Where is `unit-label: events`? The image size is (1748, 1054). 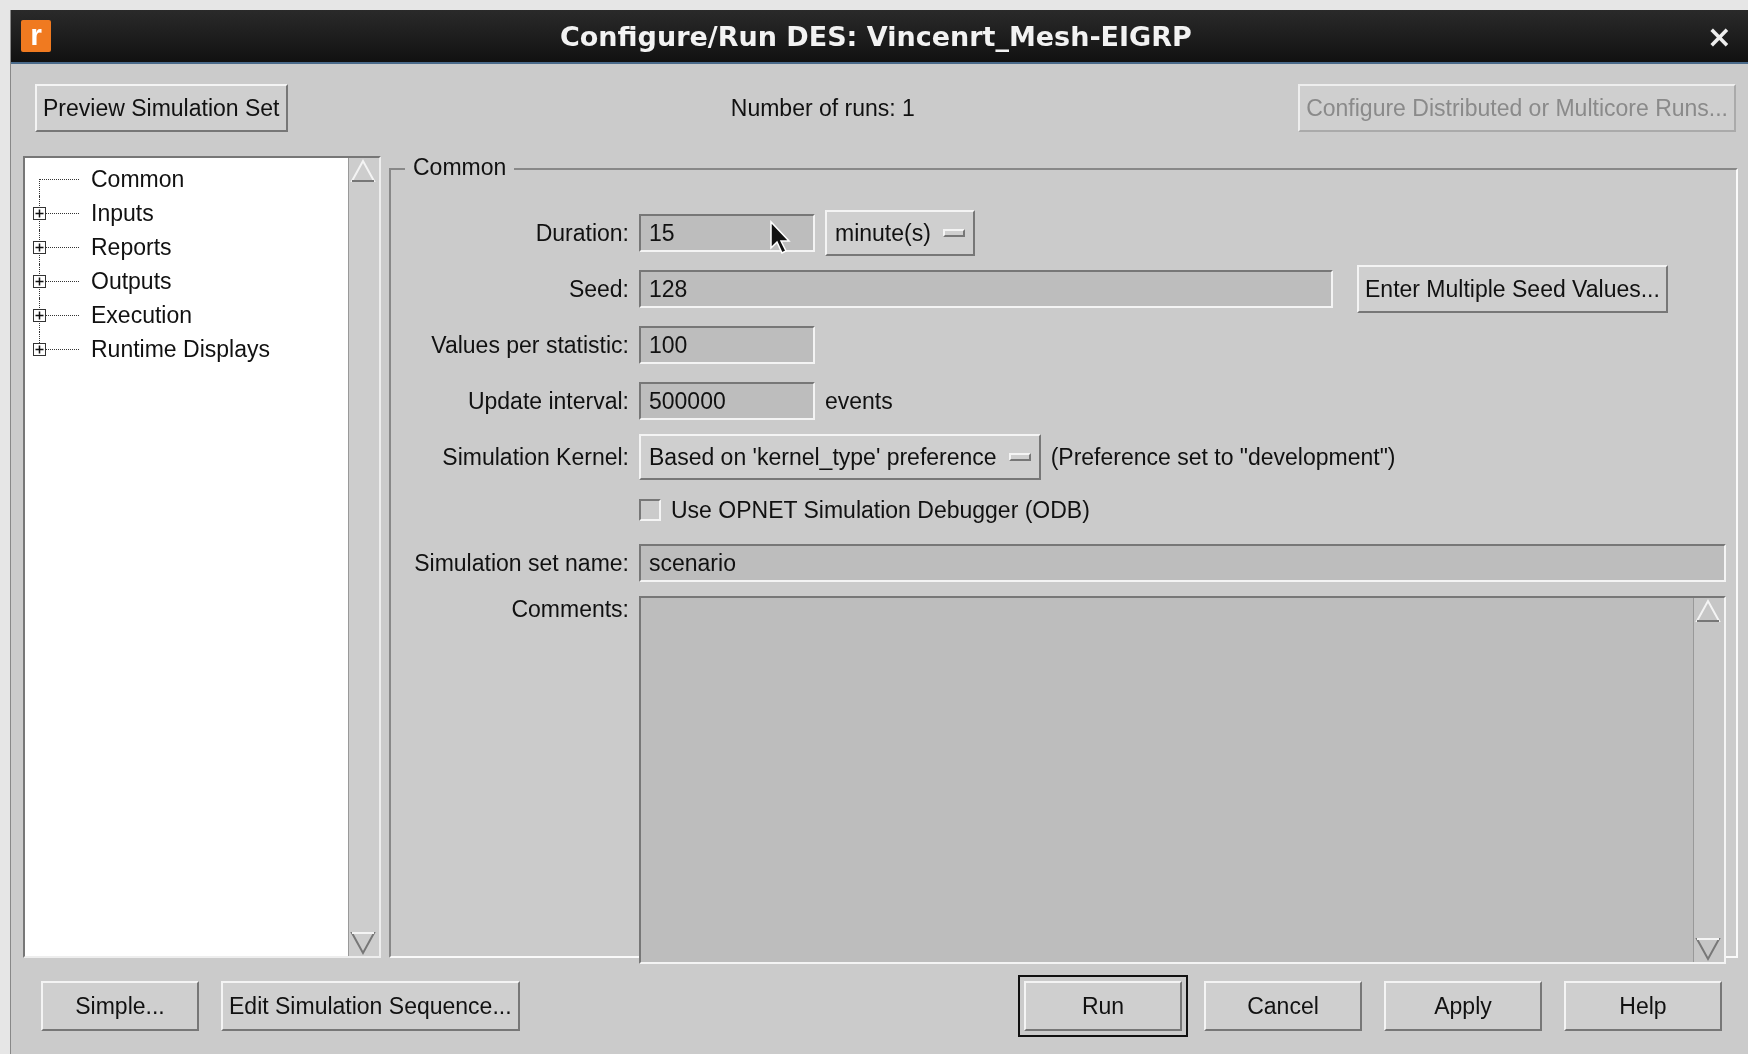
unit-label: events is located at coordinates (859, 401).